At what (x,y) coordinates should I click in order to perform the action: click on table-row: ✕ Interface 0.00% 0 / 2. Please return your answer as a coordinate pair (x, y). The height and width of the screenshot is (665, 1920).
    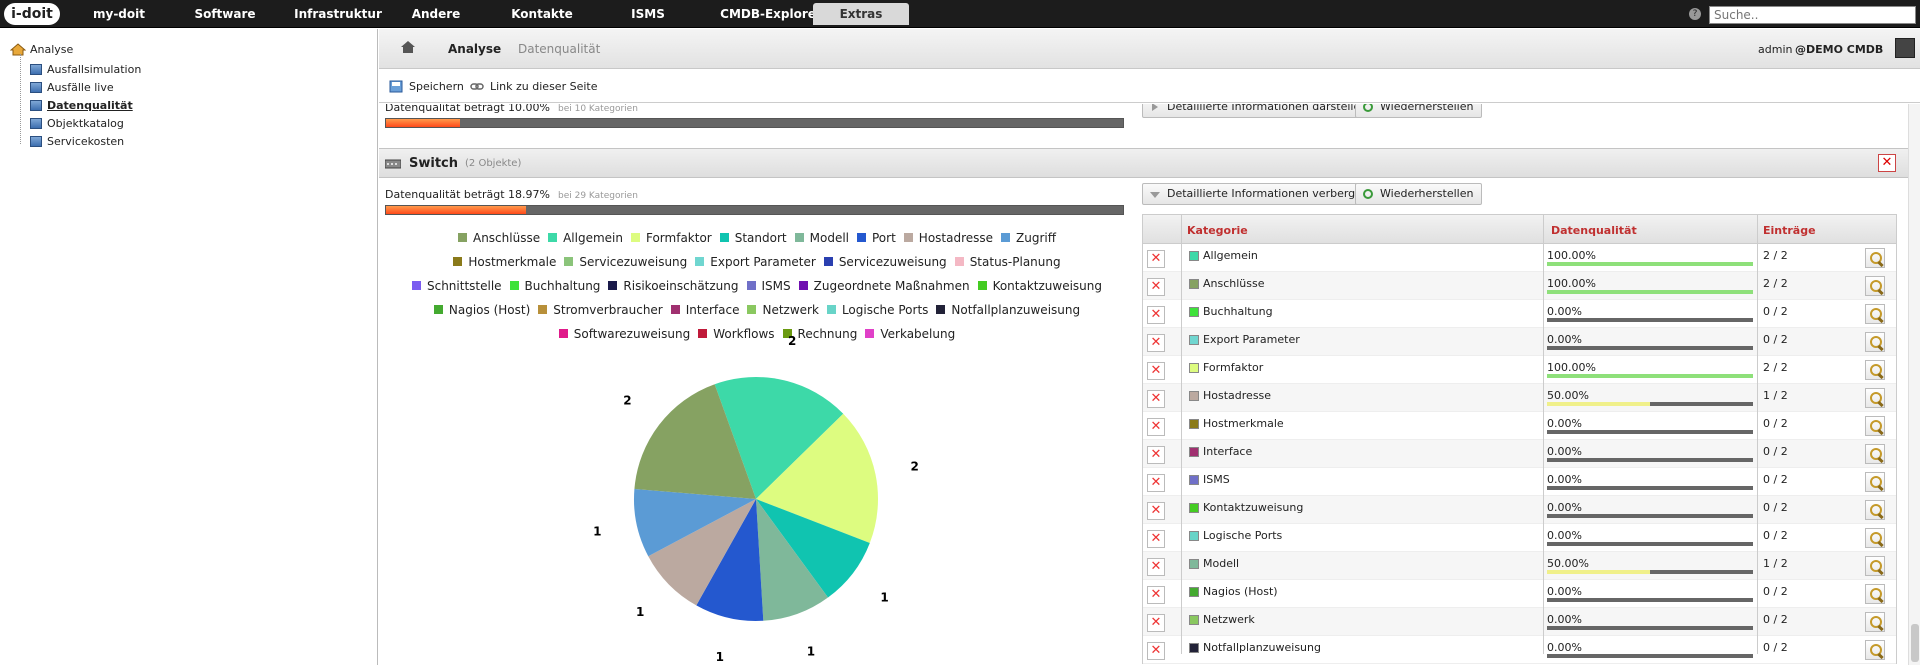
    Looking at the image, I should click on (1519, 454).